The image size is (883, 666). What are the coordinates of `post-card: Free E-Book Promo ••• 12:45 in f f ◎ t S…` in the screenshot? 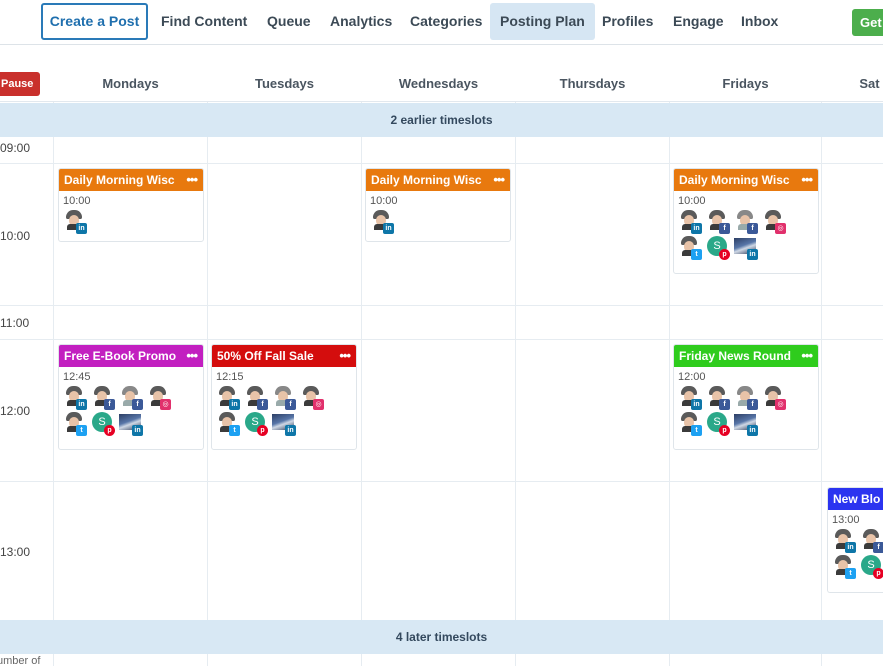 It's located at (131, 397).